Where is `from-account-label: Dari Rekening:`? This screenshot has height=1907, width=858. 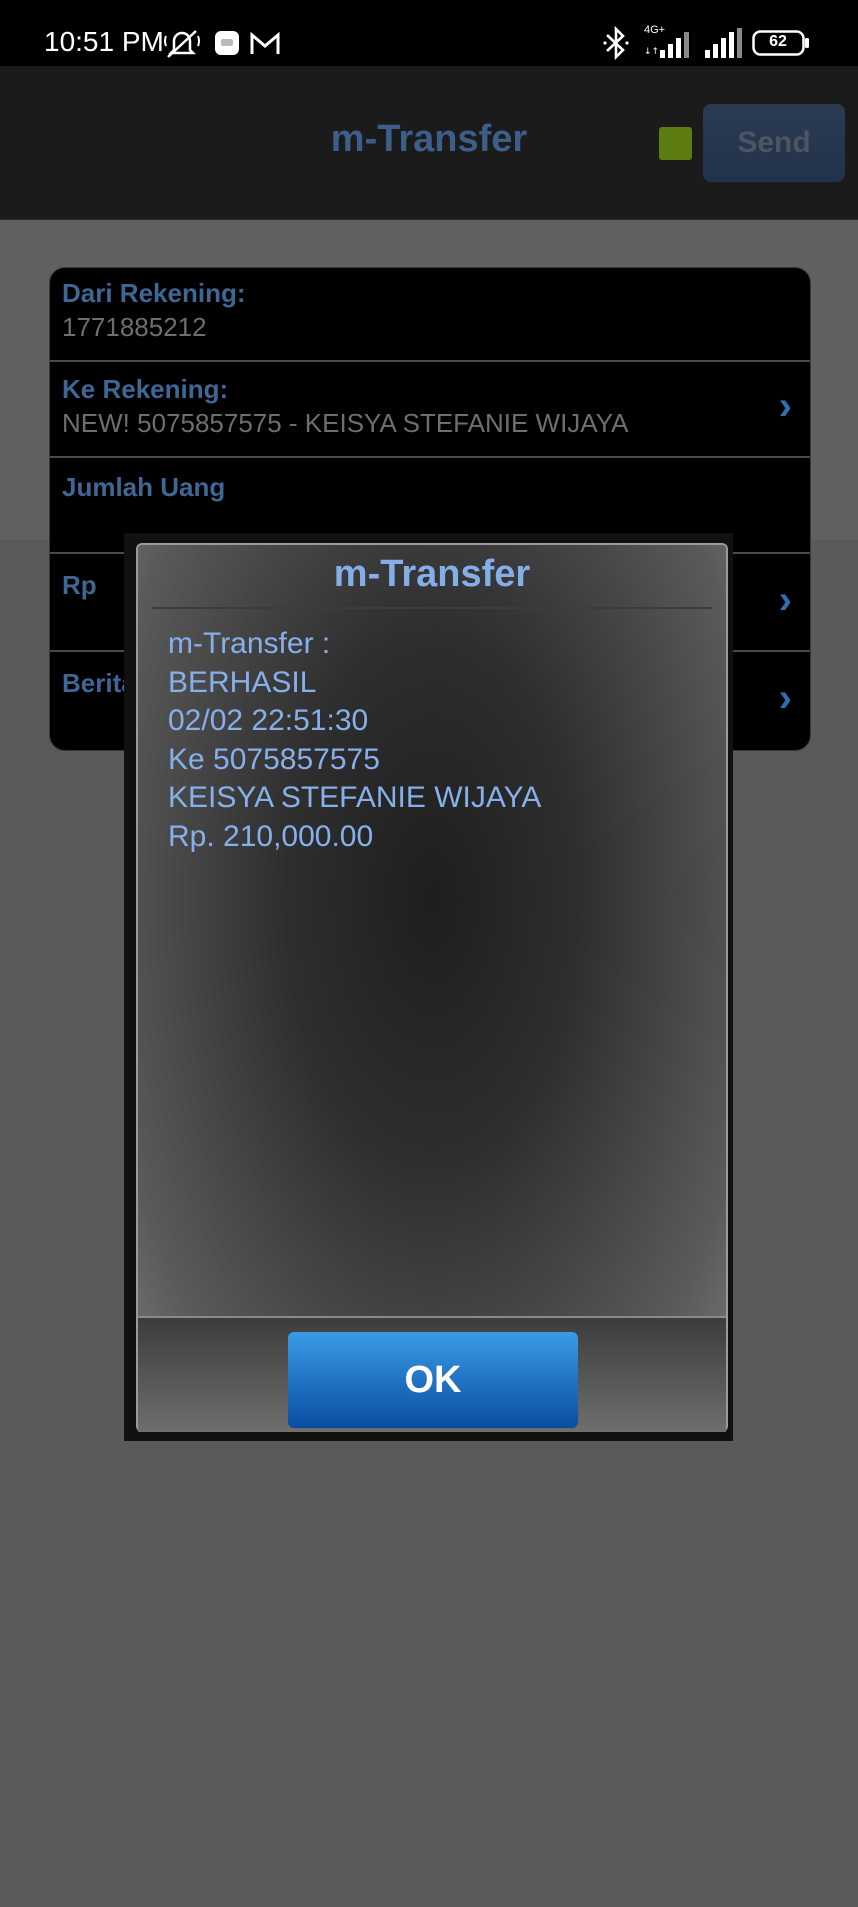 from-account-label: Dari Rekening: is located at coordinates (154, 293).